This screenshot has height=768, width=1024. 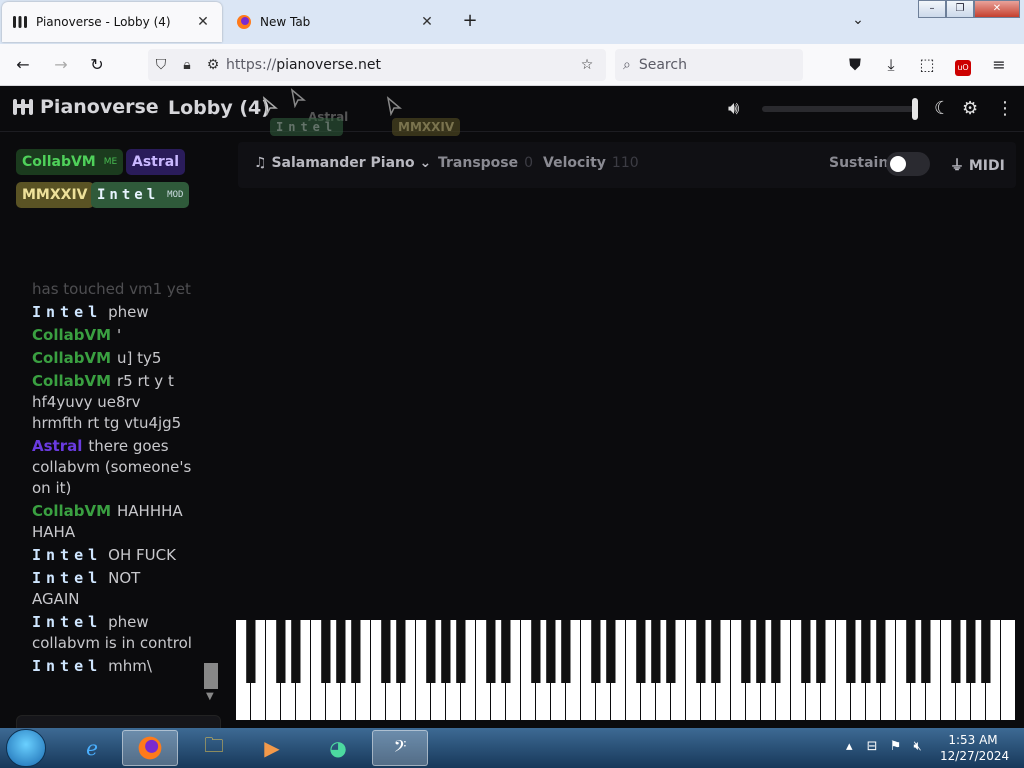 What do you see at coordinates (942, 108) in the screenshot?
I see `dark-mode-moon-icon: ☾` at bounding box center [942, 108].